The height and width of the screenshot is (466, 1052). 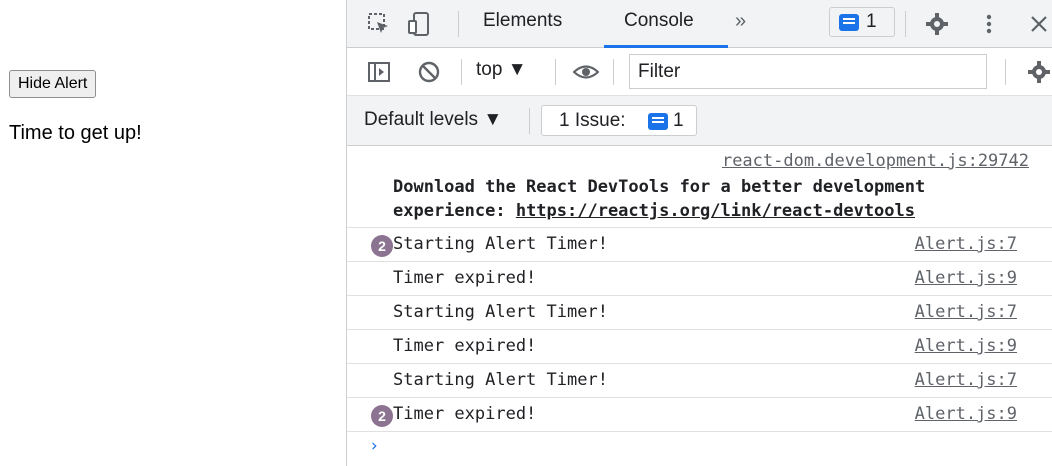 What do you see at coordinates (740, 21) in the screenshot?
I see `more-tabs-button: »` at bounding box center [740, 21].